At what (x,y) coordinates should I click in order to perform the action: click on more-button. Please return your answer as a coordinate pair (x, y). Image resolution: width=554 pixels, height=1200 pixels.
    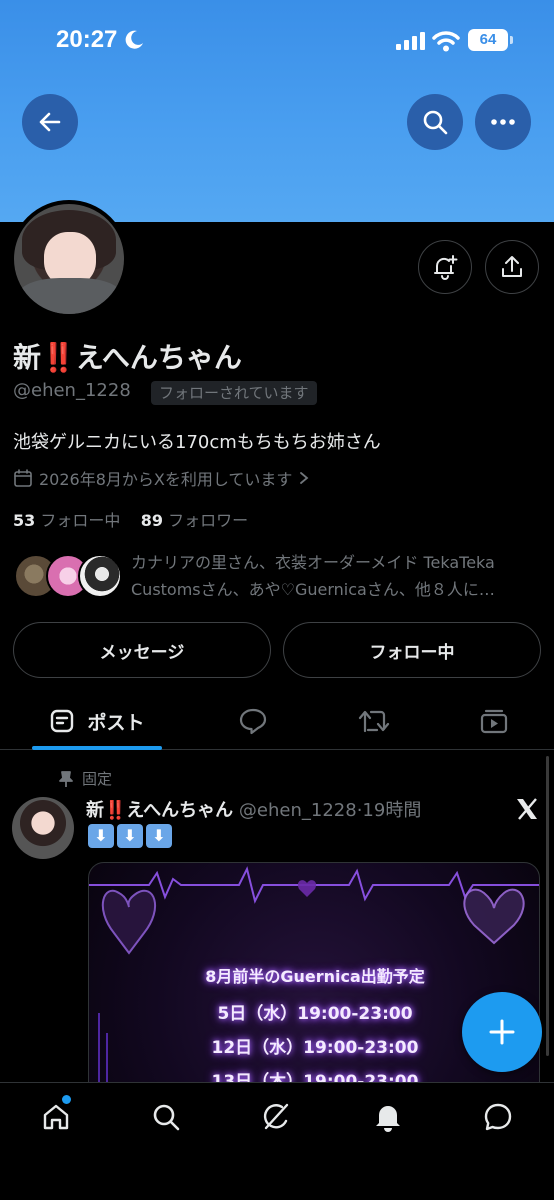
    Looking at the image, I should click on (503, 122).